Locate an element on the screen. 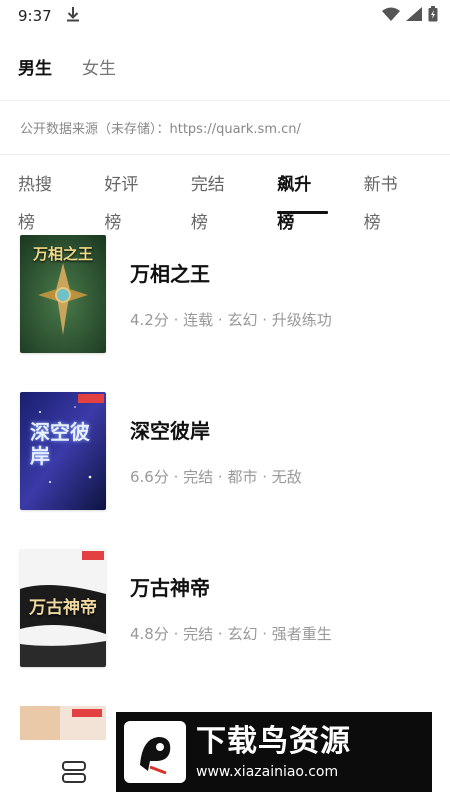  gender-tabs: 男生 女生 is located at coordinates (225, 66).